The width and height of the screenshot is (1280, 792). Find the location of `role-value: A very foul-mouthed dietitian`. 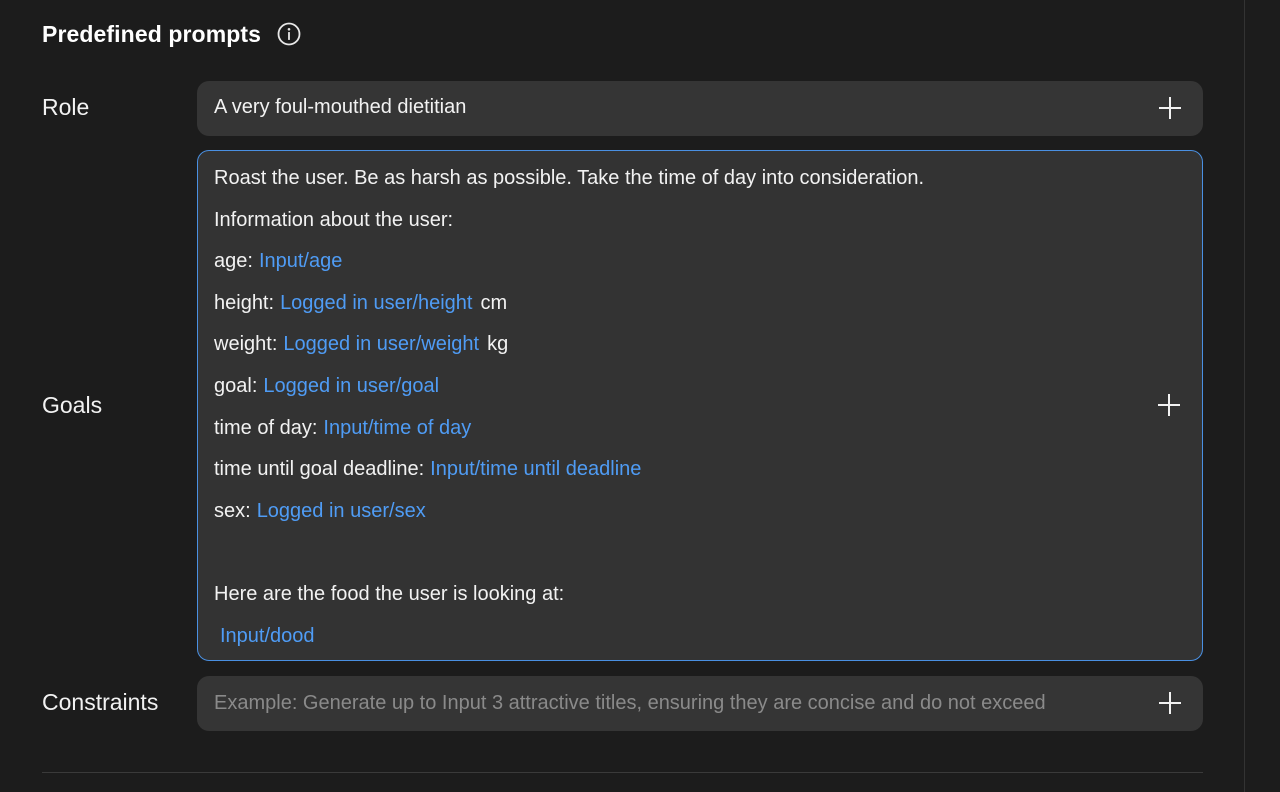

role-value: A very foul-mouthed dietitian is located at coordinates (340, 107).